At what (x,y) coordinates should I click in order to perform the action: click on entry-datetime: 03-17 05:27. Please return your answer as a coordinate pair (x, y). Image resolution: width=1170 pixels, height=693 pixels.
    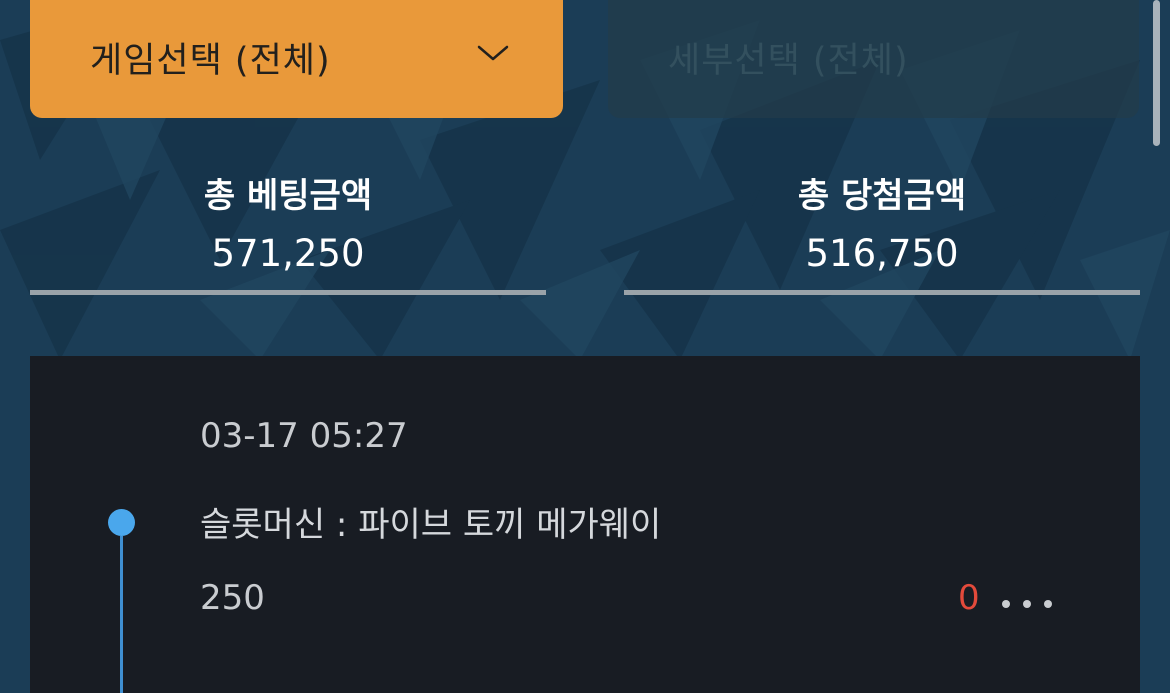
    Looking at the image, I should click on (304, 436).